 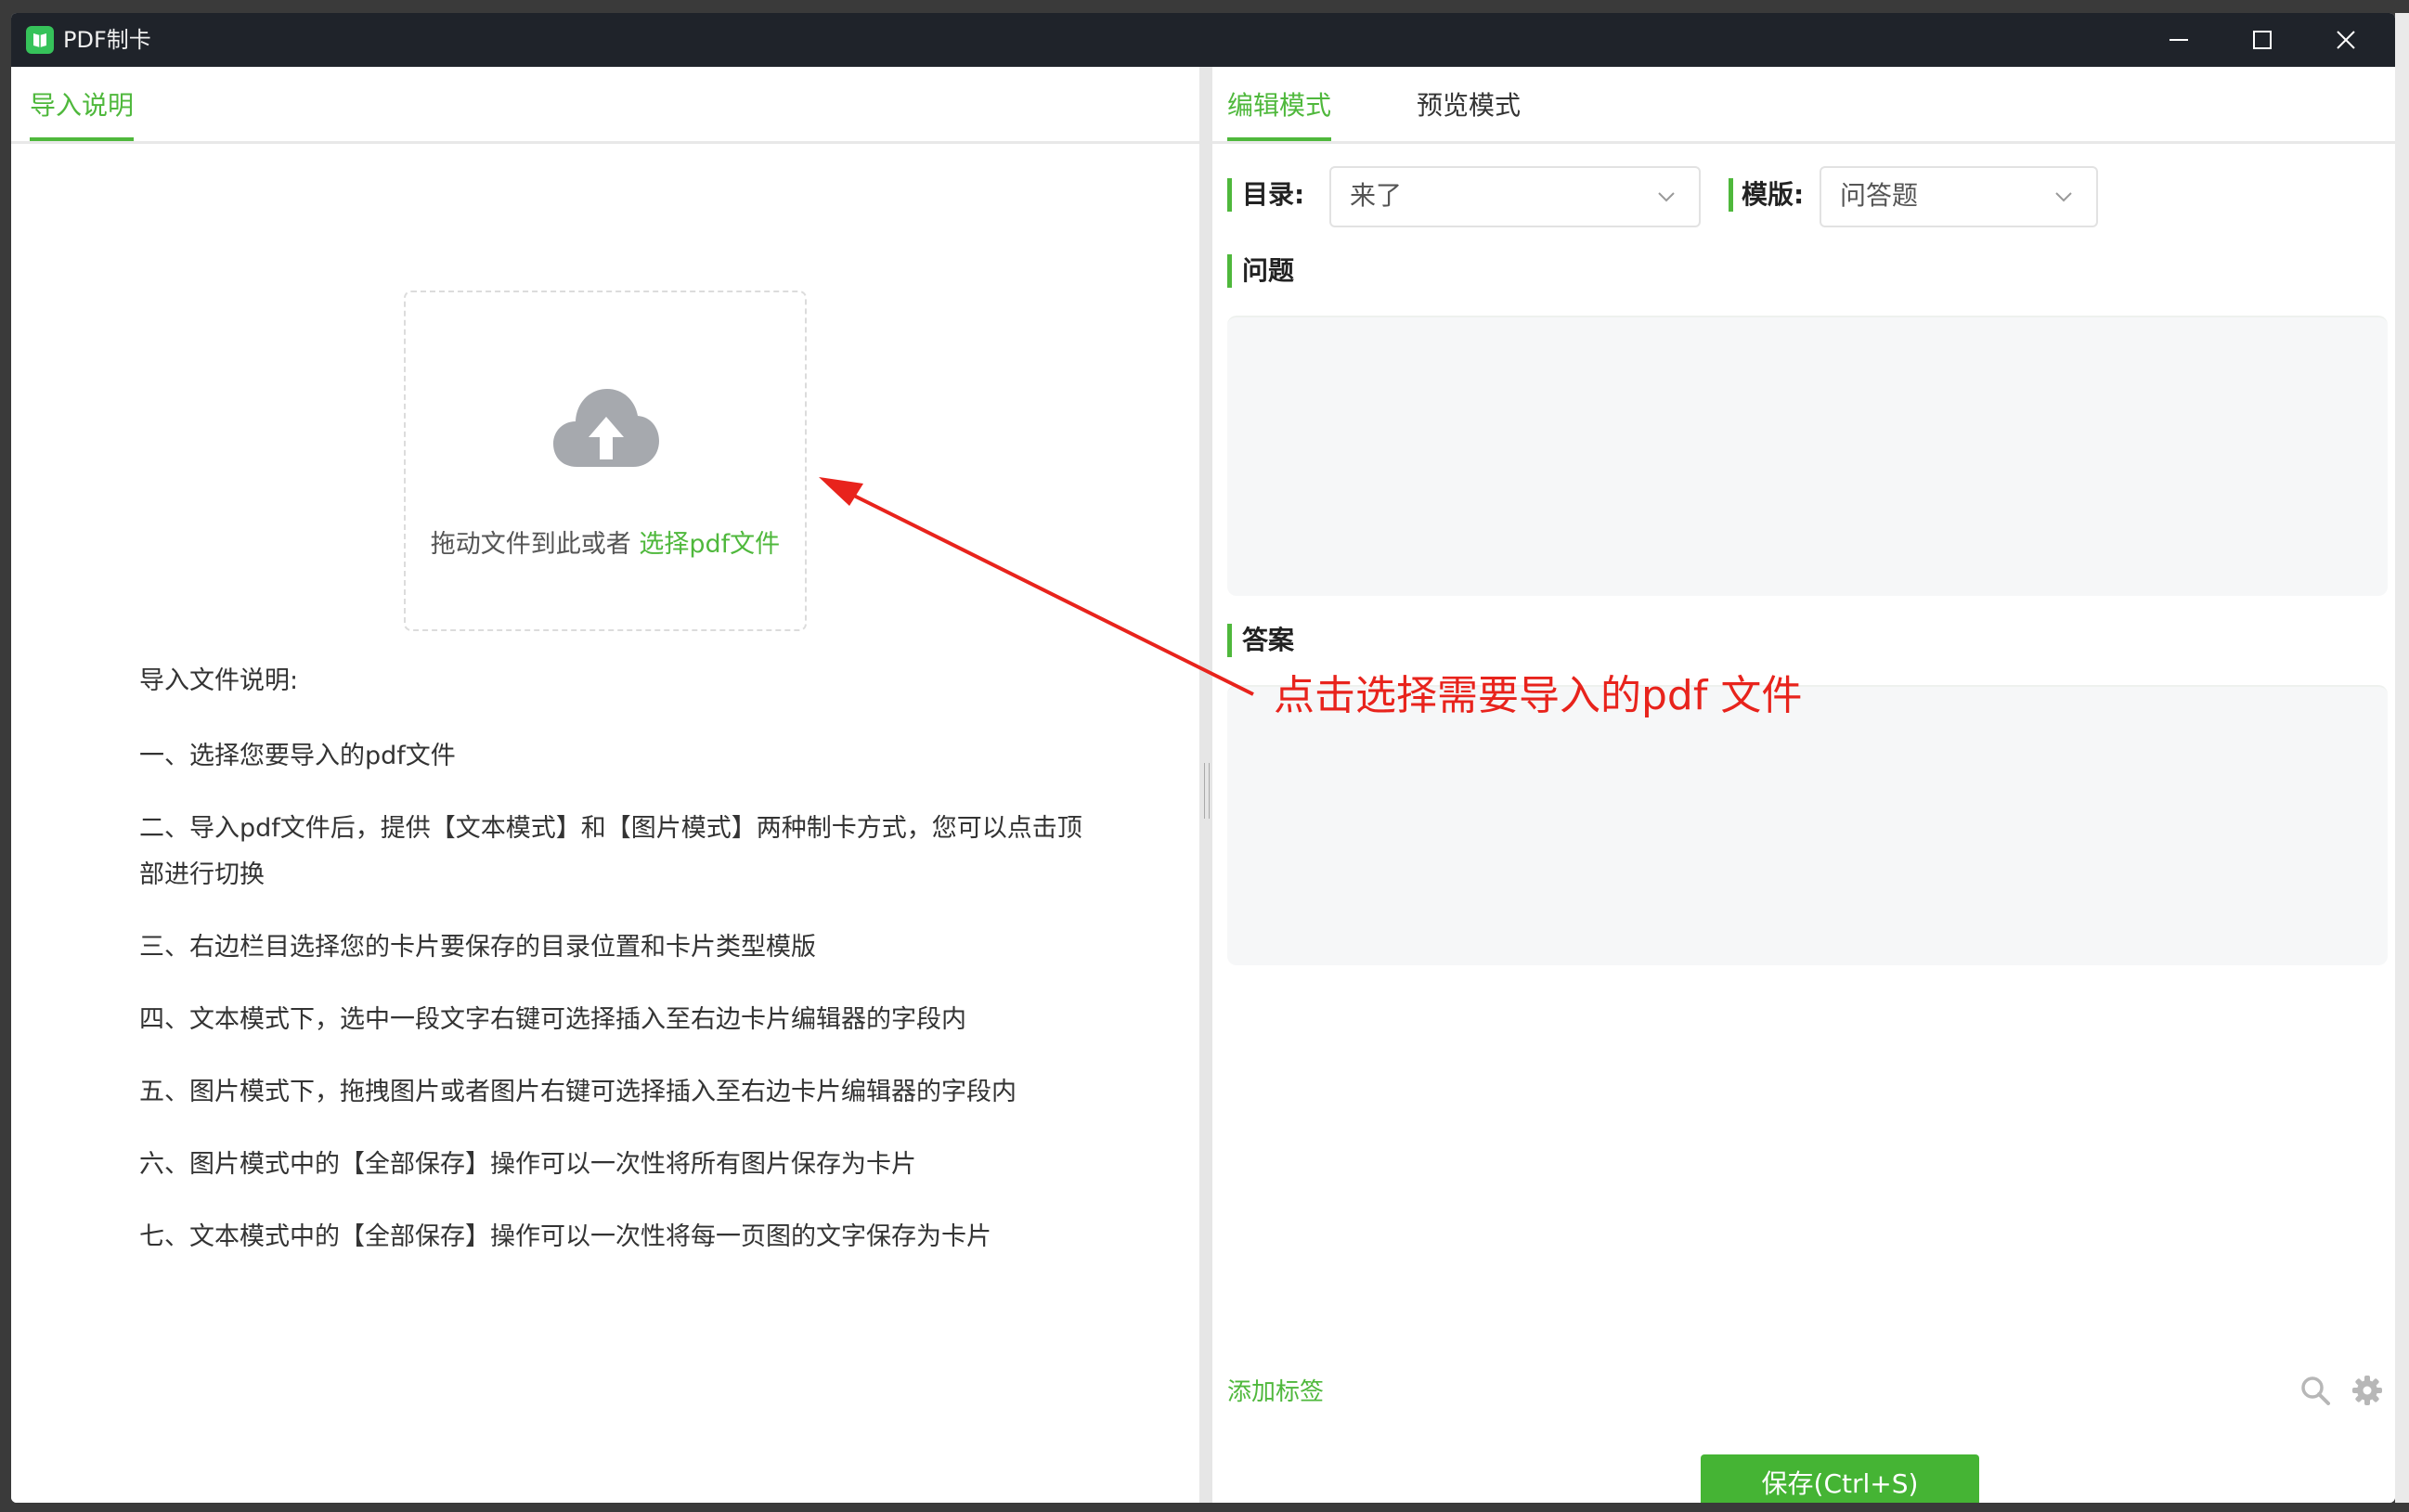 I want to click on annotation-arrow, so click(x=1037, y=586).